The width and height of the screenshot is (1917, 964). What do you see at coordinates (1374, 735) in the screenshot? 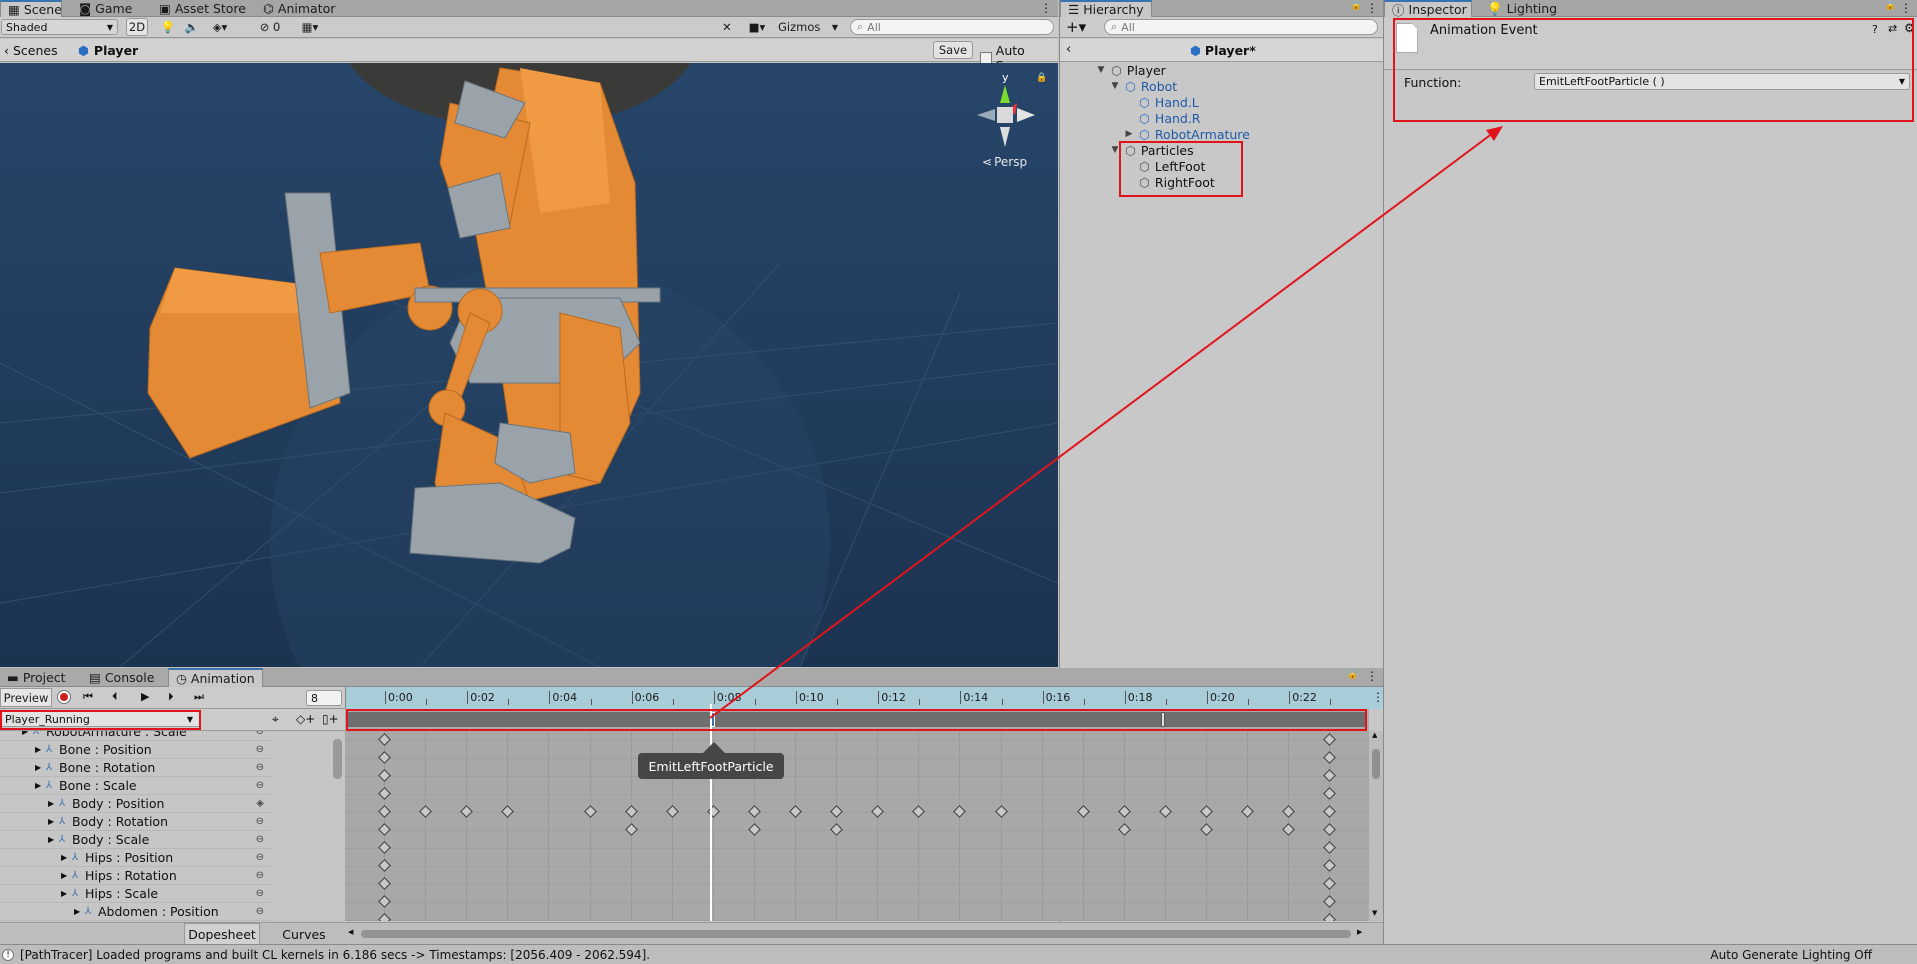
I see `scroll-up-icon: ▲` at bounding box center [1374, 735].